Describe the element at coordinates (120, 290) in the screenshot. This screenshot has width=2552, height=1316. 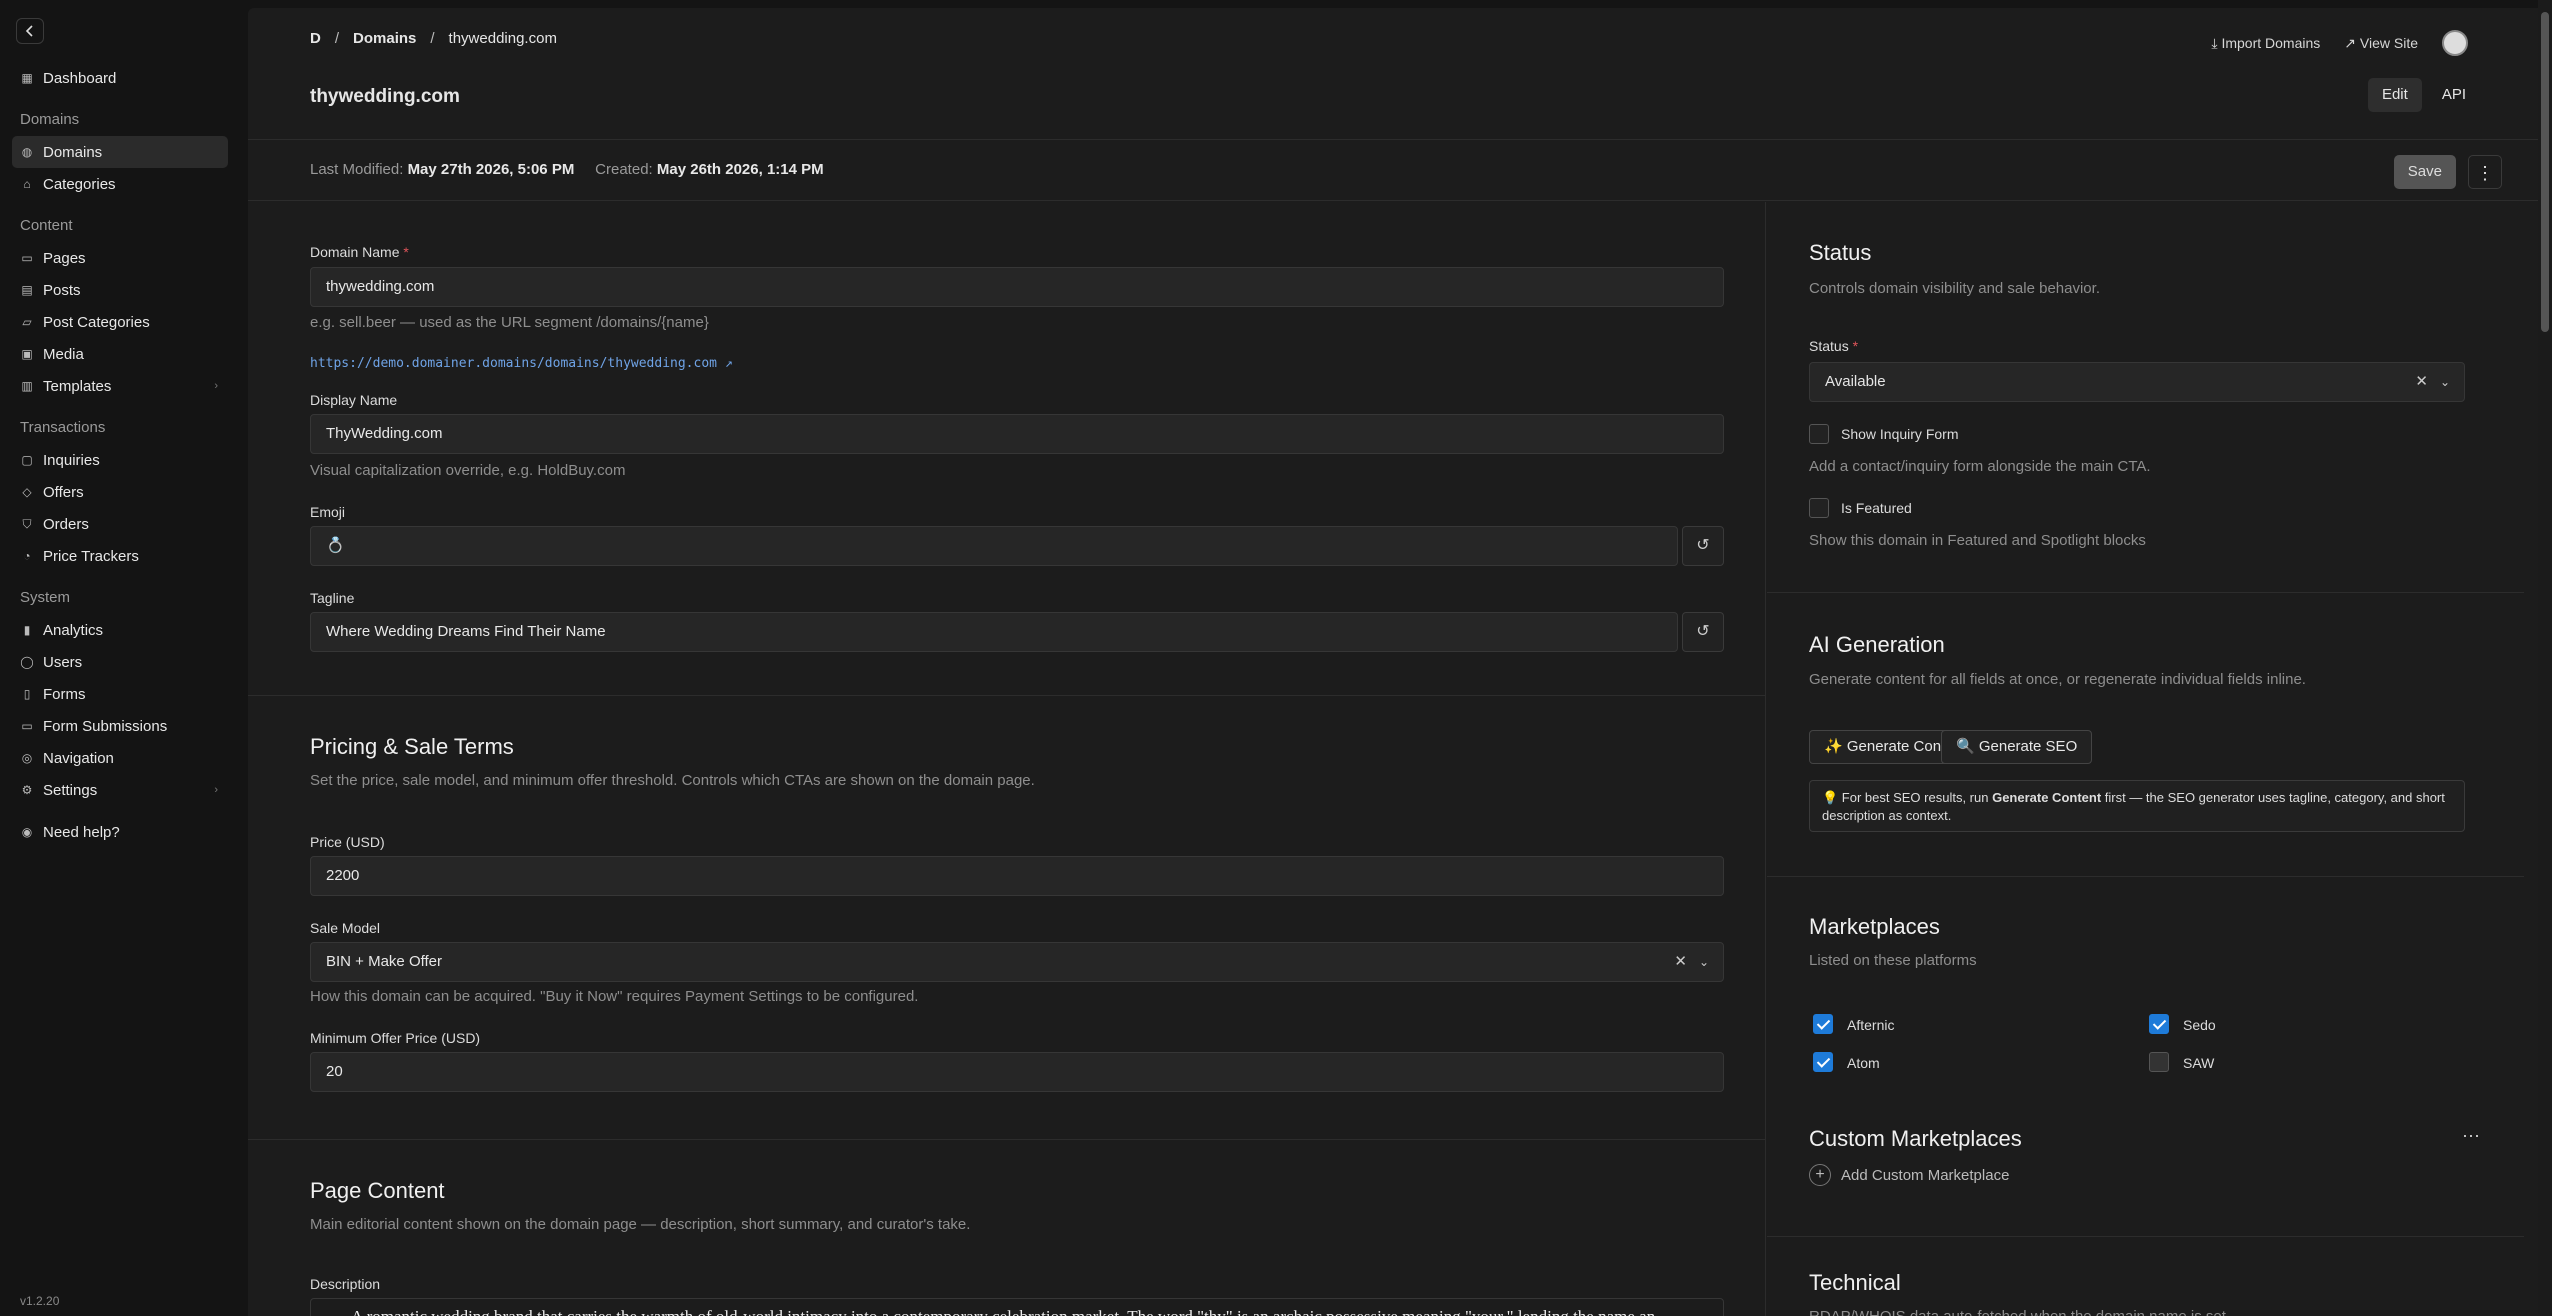
I see `sidebar-item-posts: ▤ Posts` at that location.